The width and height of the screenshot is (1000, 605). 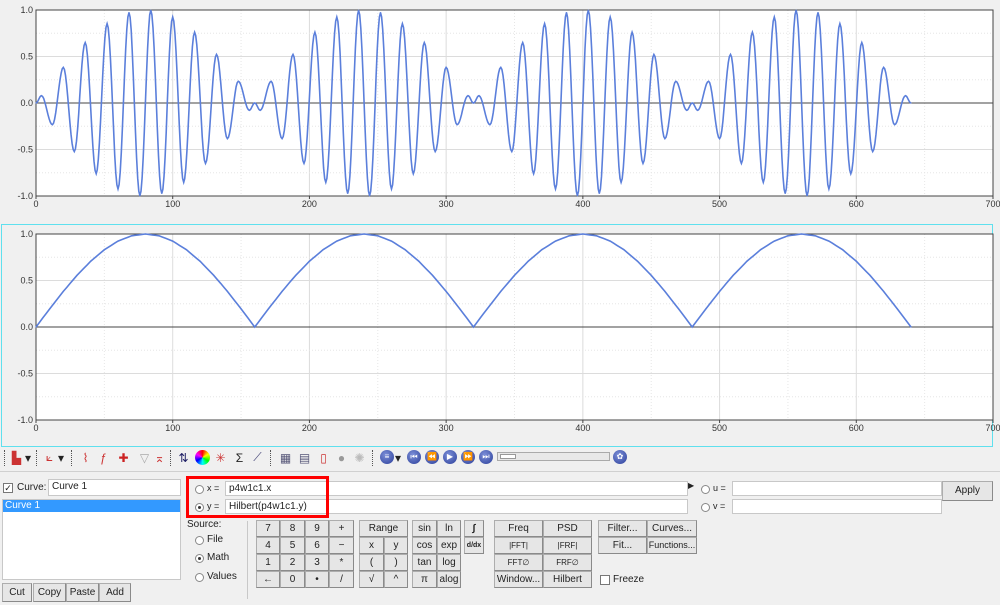 What do you see at coordinates (719, 204) in the screenshot?
I see `x-tick-label: 500` at bounding box center [719, 204].